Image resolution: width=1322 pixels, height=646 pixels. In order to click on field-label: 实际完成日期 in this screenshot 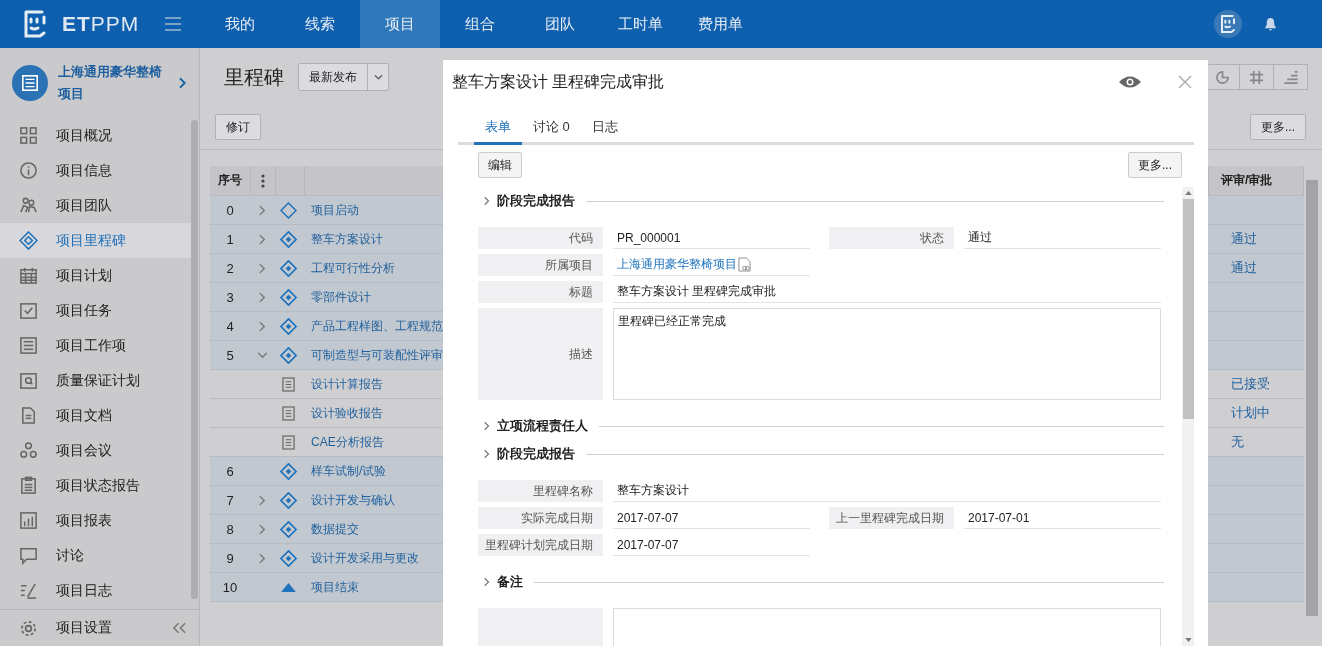, I will do `click(540, 518)`.